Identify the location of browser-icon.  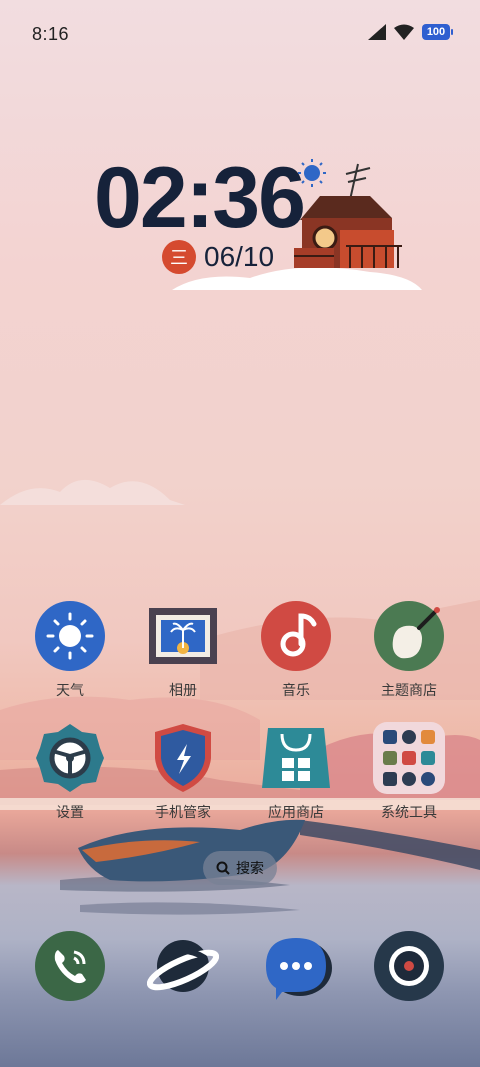
(183, 966).